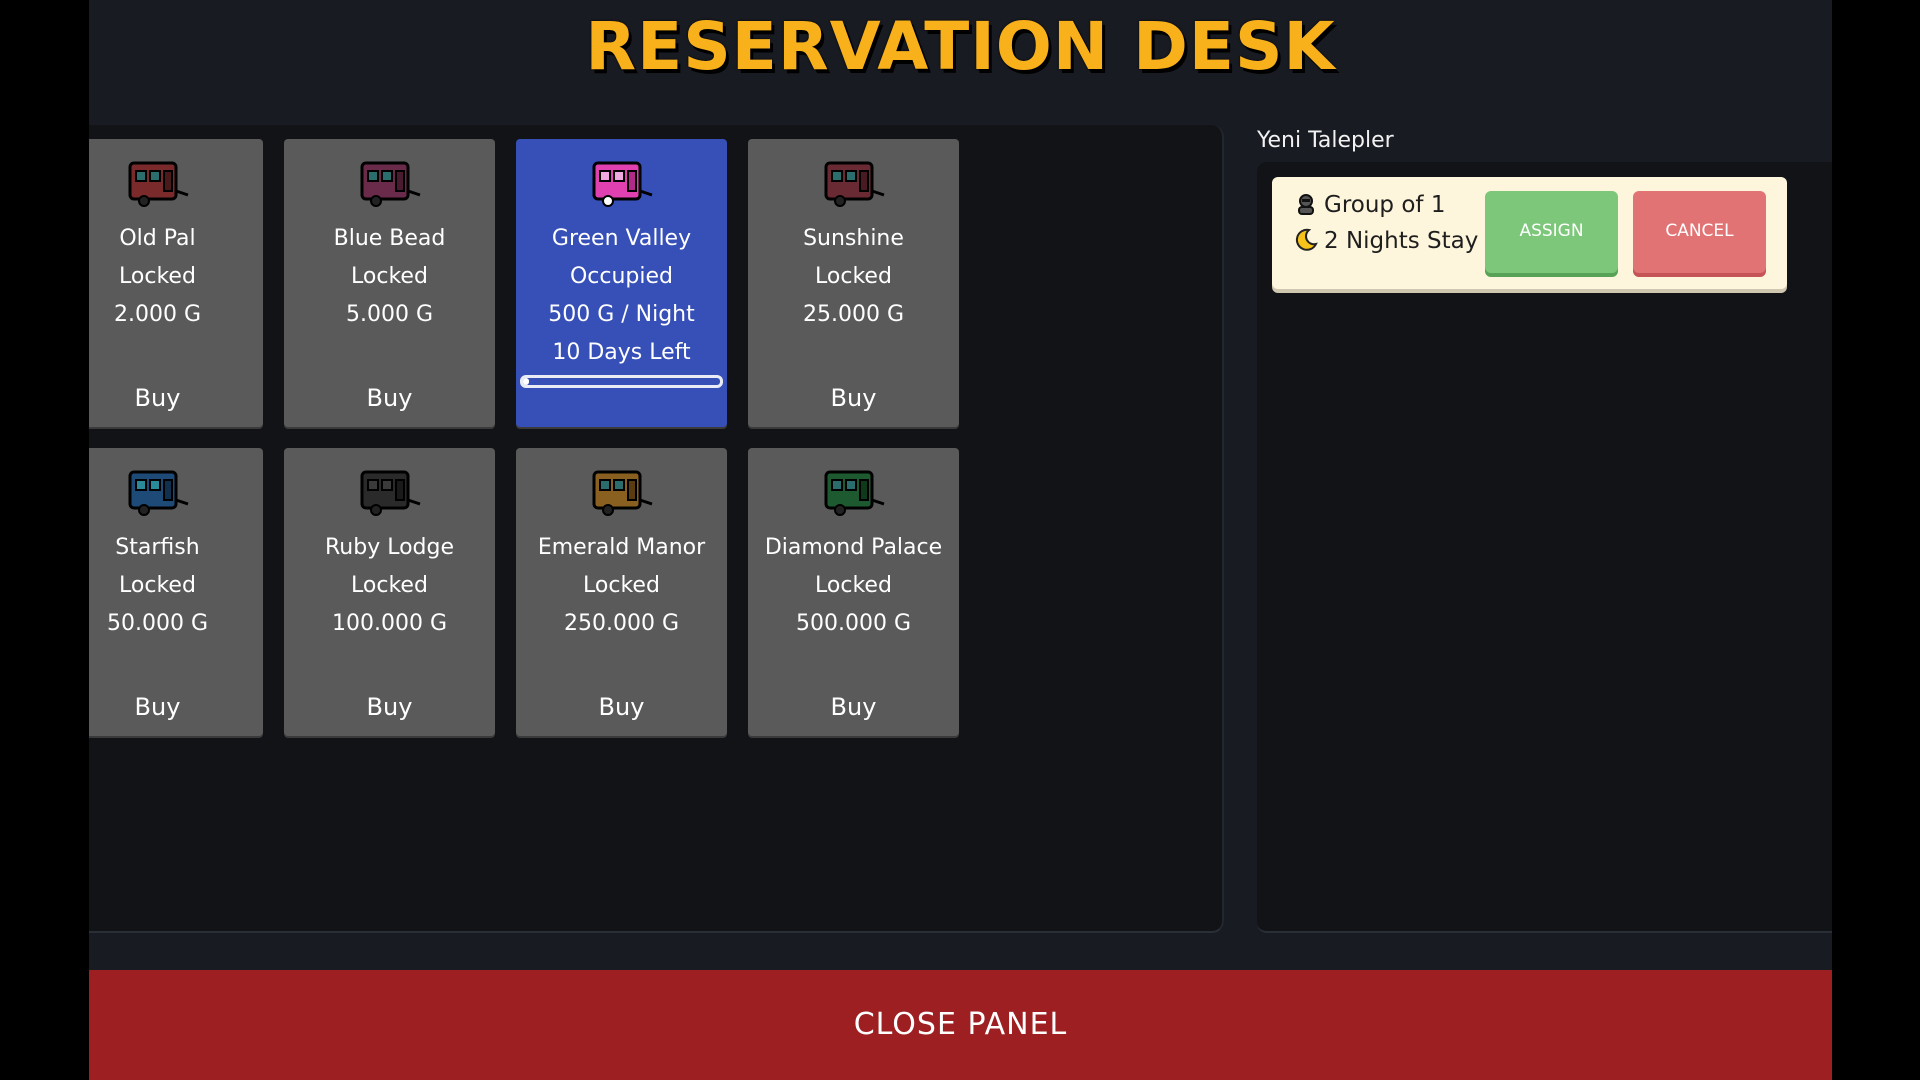  Describe the element at coordinates (853, 623) in the screenshot. I see `caravan-price: 500.000 G` at that location.